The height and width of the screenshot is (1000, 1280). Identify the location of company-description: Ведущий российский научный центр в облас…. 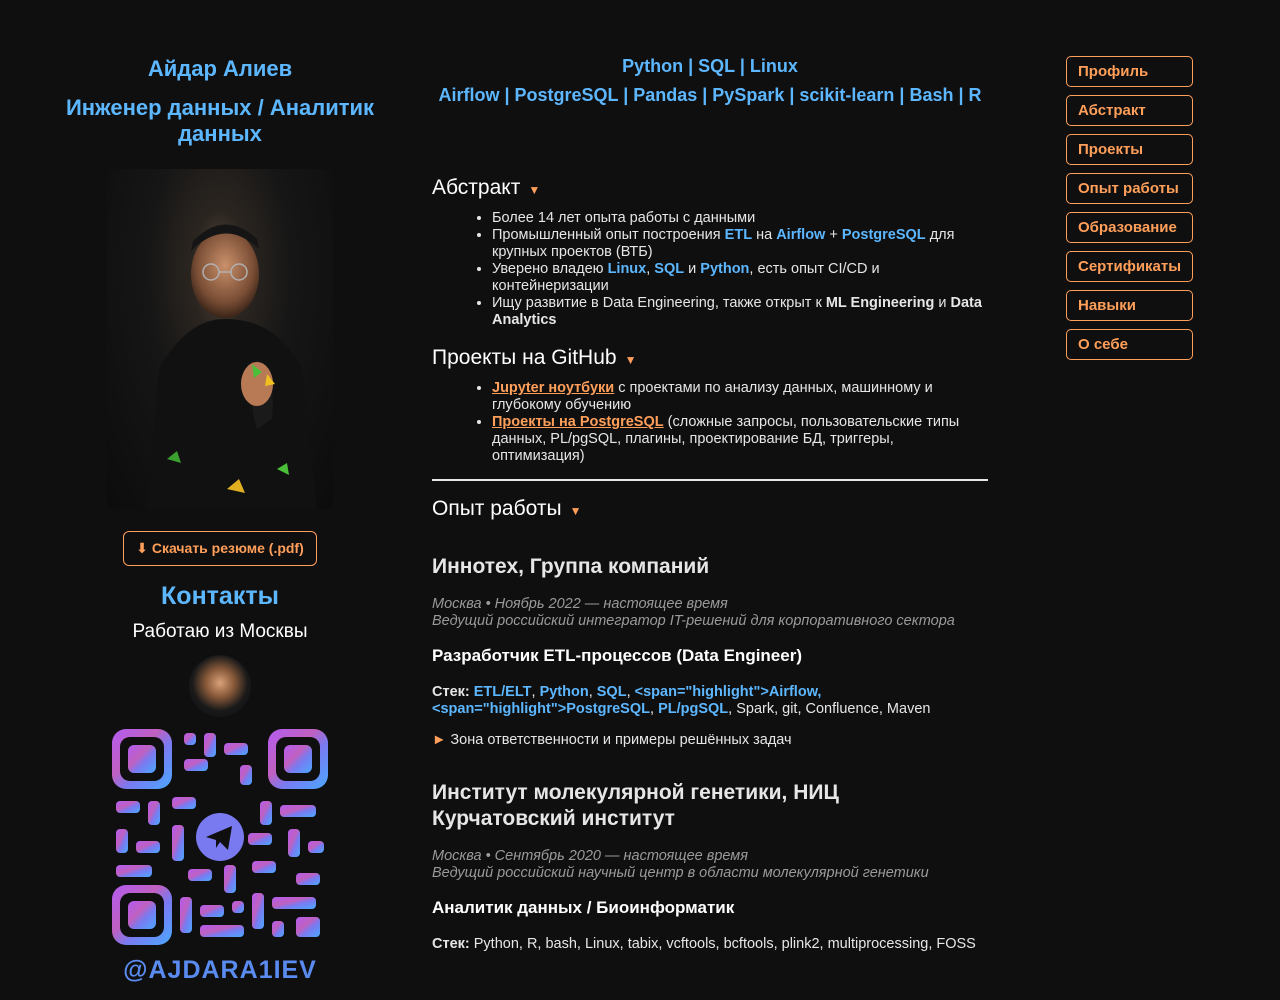
(680, 873).